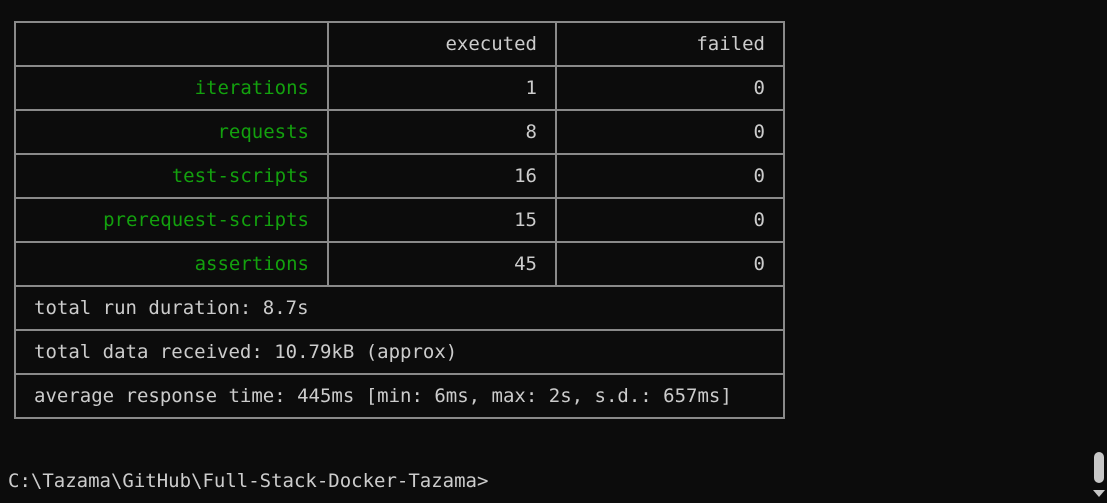  I want to click on footer-row: total data received: 10.79kB (approx), so click(399, 352).